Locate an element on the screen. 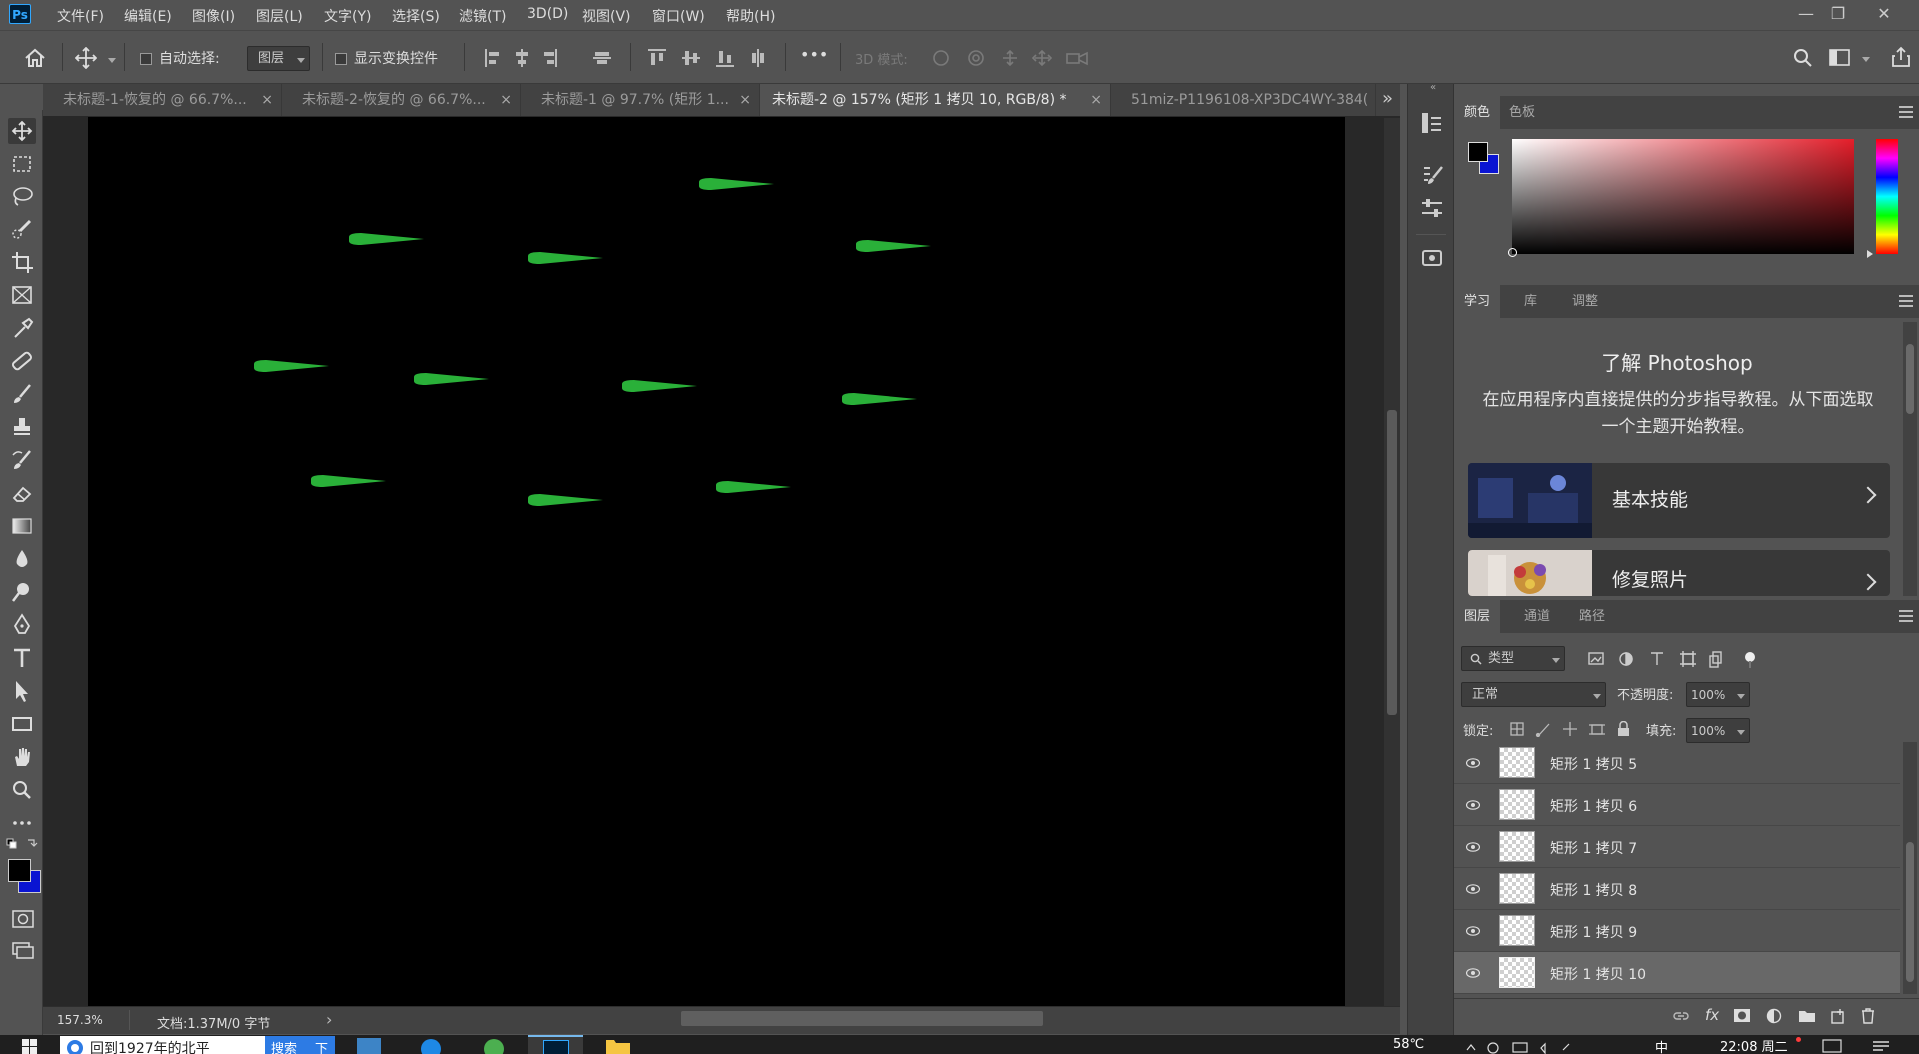 The width and height of the screenshot is (1919, 1054). eyedropper-tool is located at coordinates (22, 328).